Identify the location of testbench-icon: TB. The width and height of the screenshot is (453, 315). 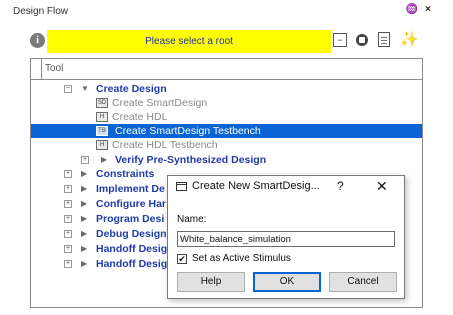
(102, 131).